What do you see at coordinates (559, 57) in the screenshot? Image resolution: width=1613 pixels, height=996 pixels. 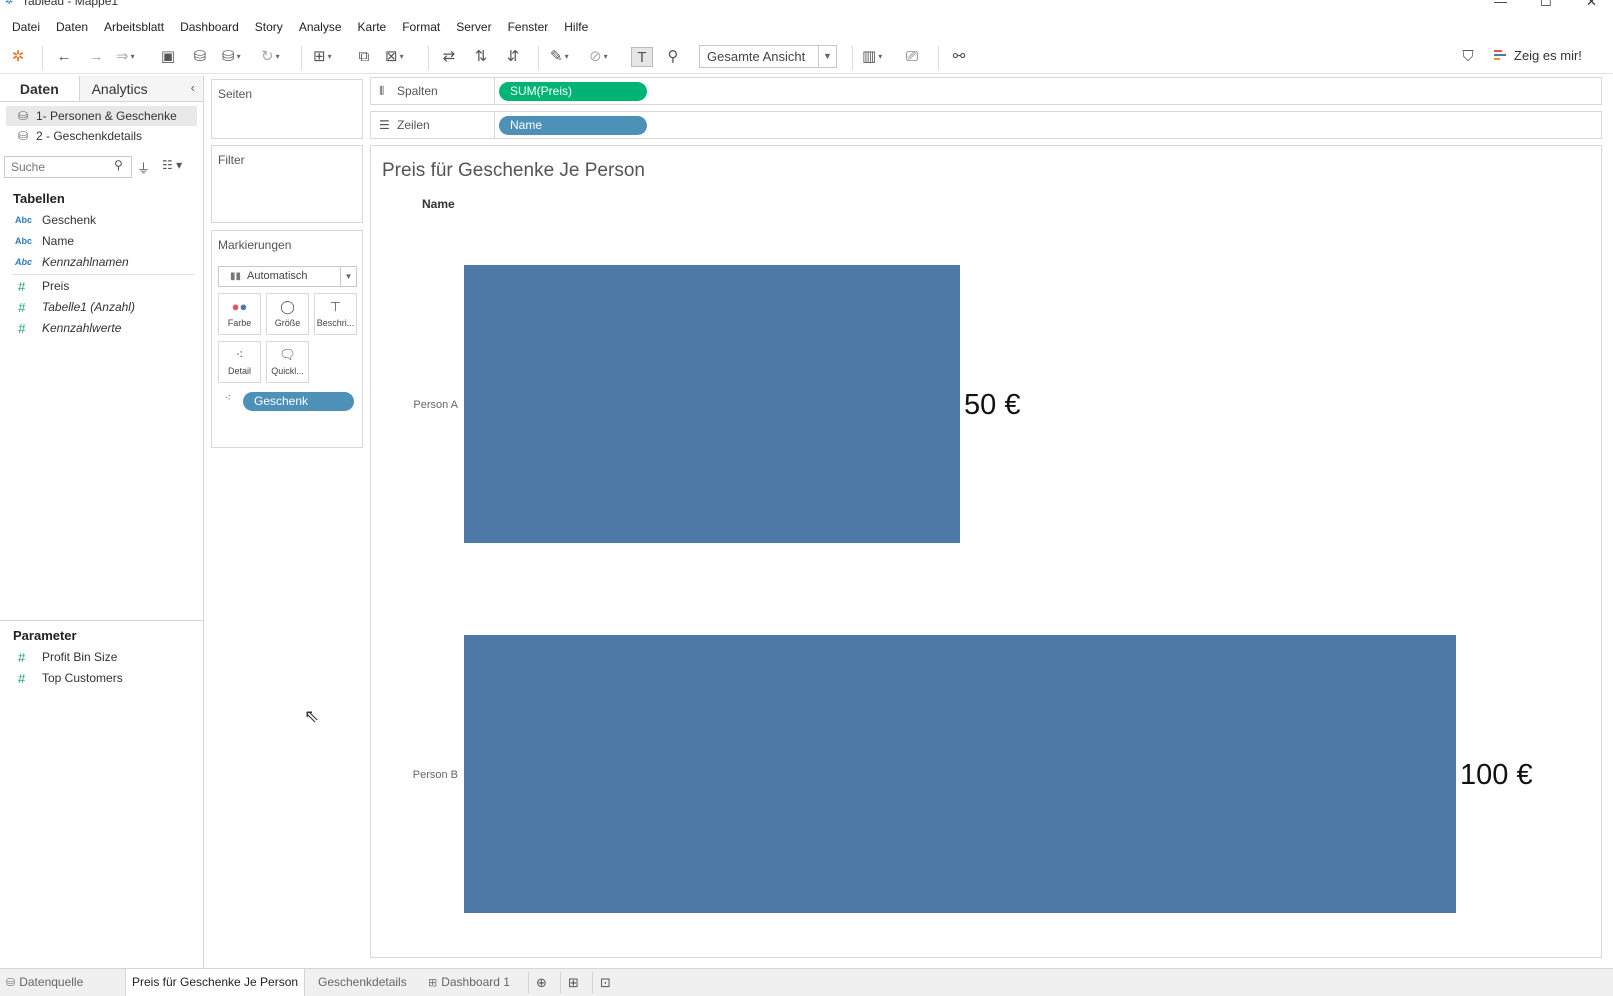 I see `highlight-icon: ✎` at bounding box center [559, 57].